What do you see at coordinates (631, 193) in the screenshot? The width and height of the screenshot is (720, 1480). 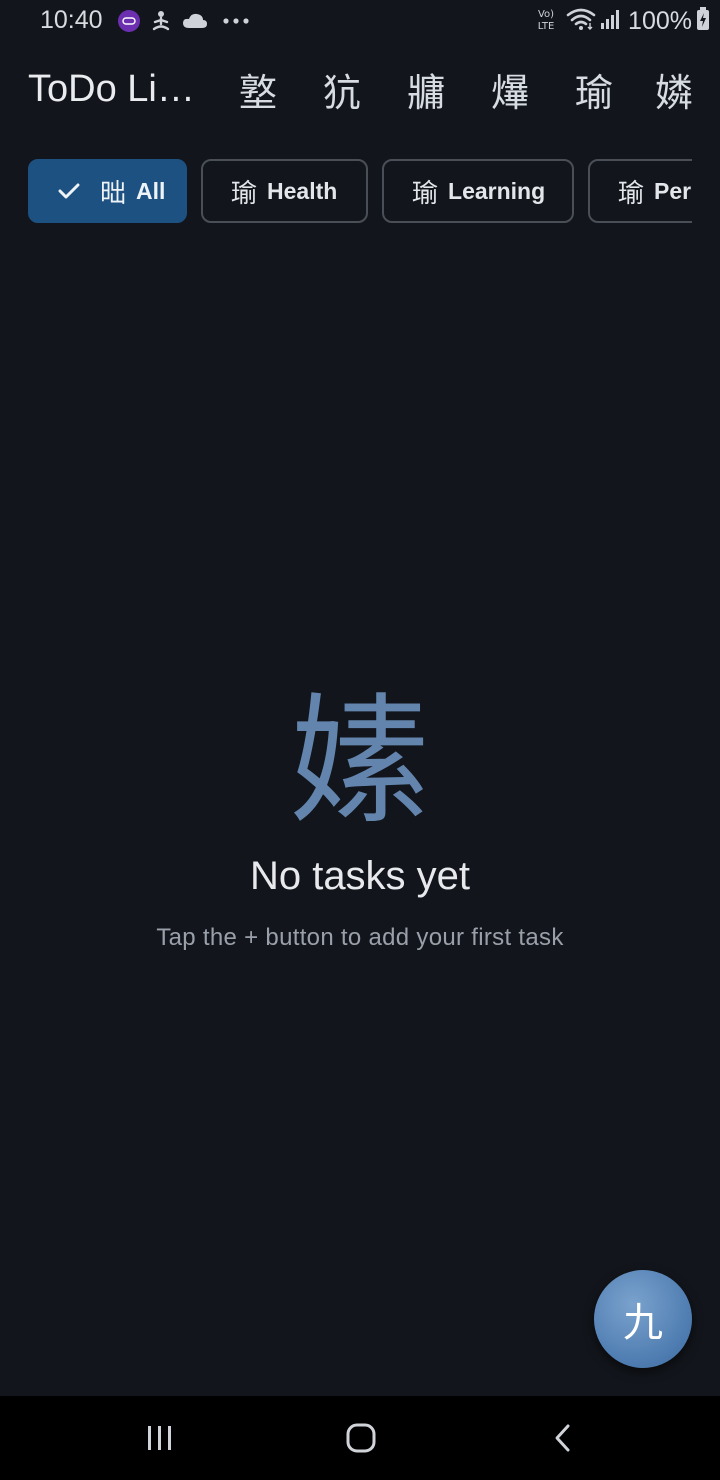 I see `chip-personal-glyph-icon: 瑜` at bounding box center [631, 193].